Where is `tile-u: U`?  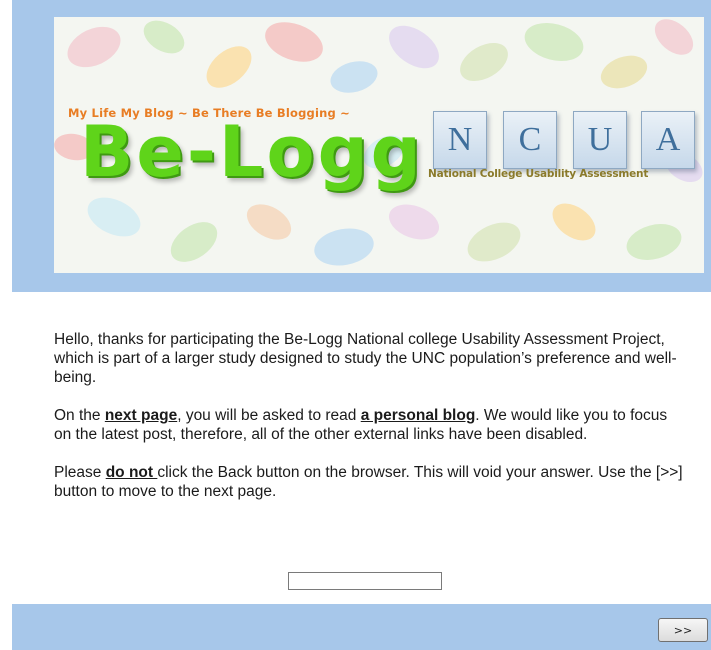
tile-u: U is located at coordinates (600, 140).